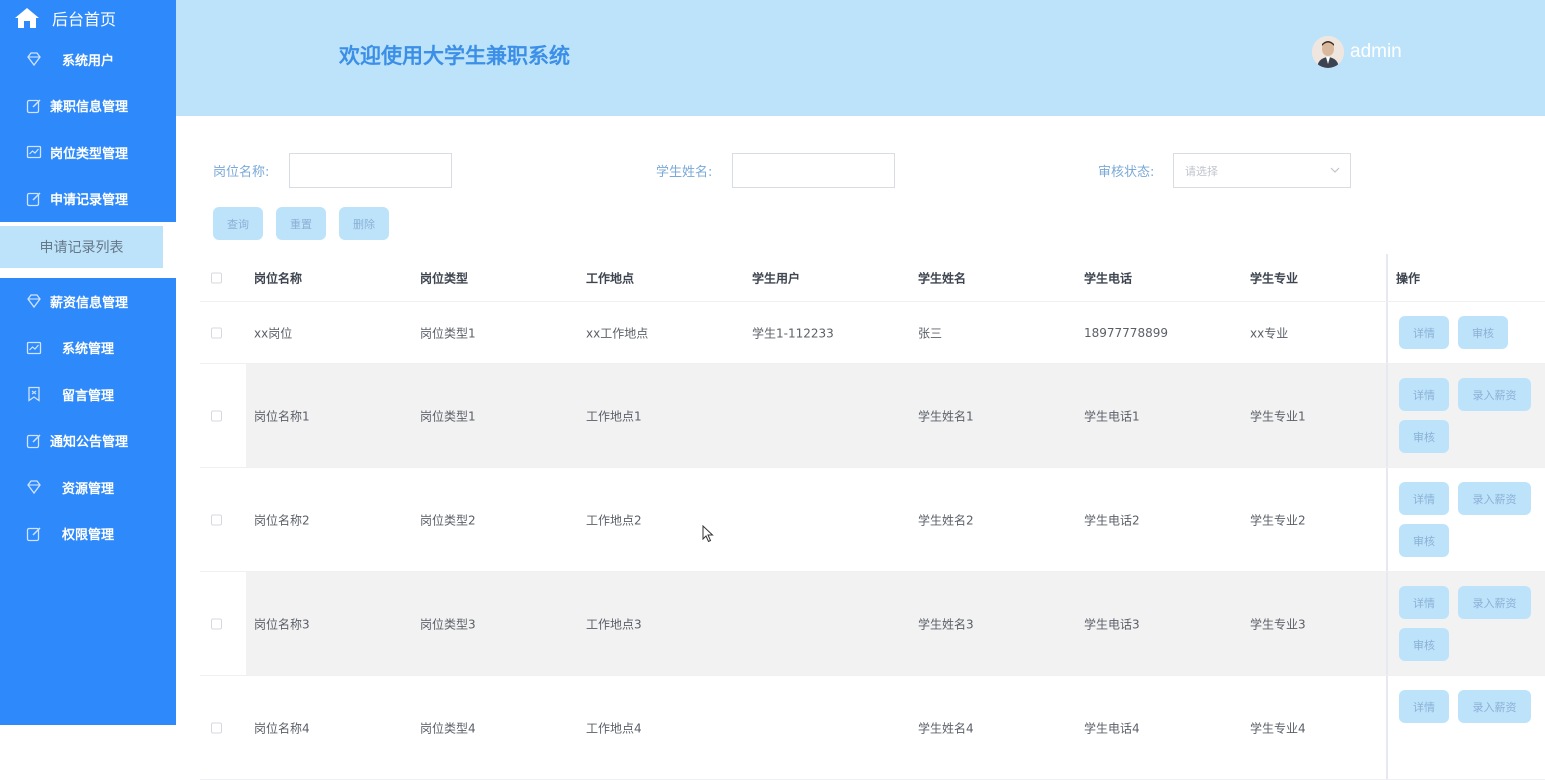  I want to click on position-name-input, so click(370, 170).